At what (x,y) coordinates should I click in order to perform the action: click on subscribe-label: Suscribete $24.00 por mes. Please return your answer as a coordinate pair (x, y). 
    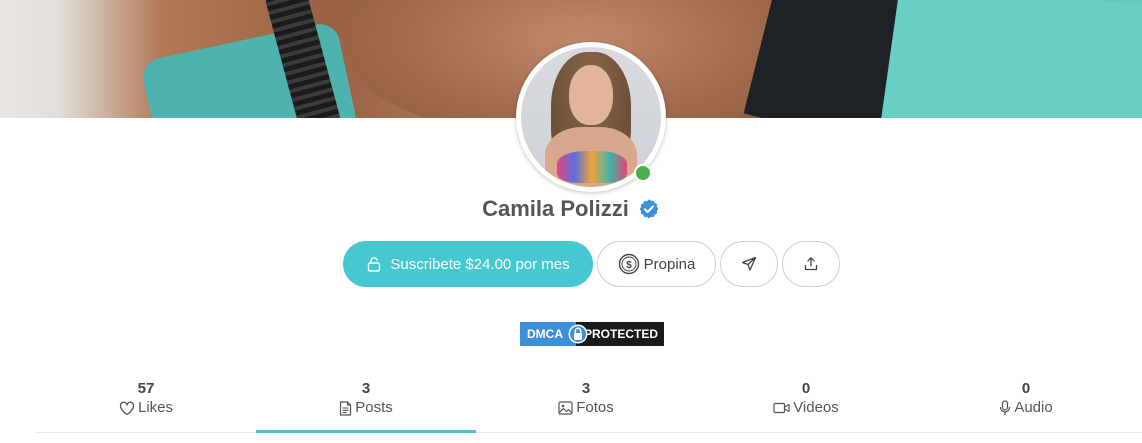
    Looking at the image, I should click on (480, 264).